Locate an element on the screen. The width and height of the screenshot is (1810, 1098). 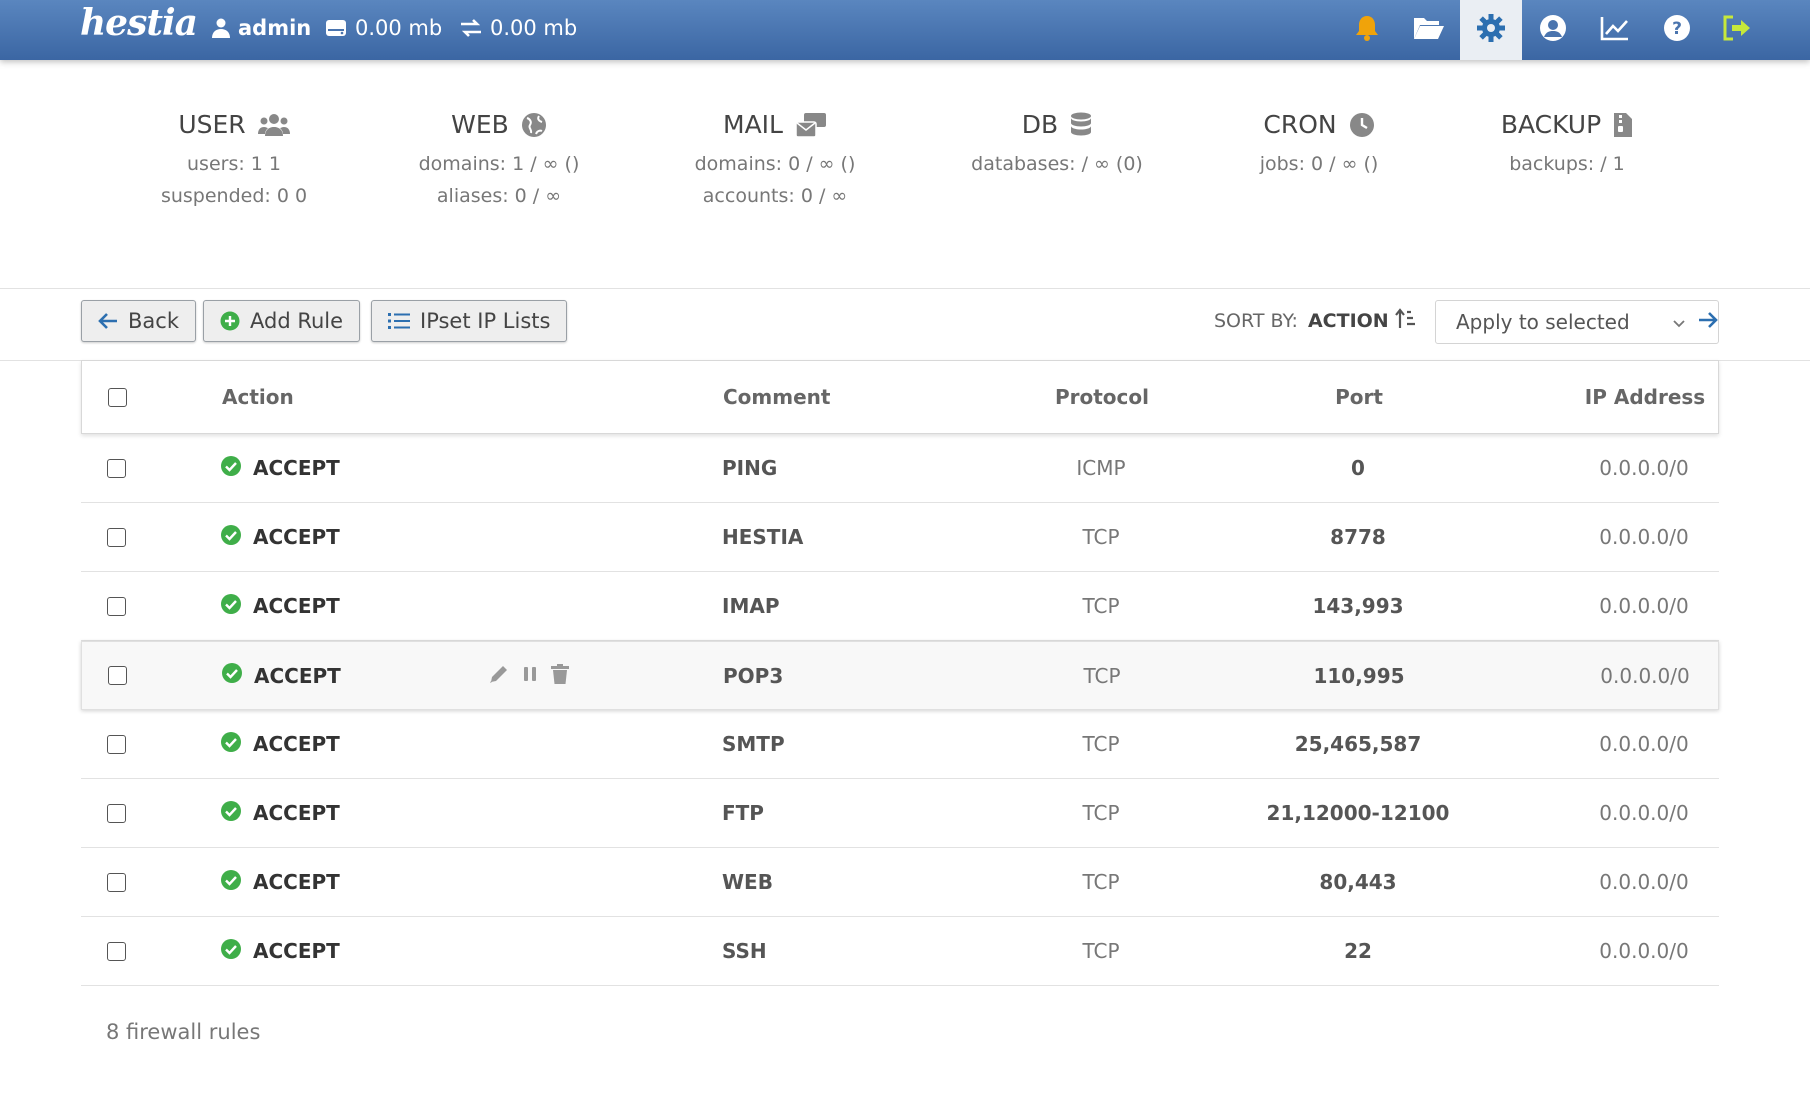
stat-mail: MAIL domains: 0 / ∞ () accounts: 0 / ∞ is located at coordinates (775, 158).